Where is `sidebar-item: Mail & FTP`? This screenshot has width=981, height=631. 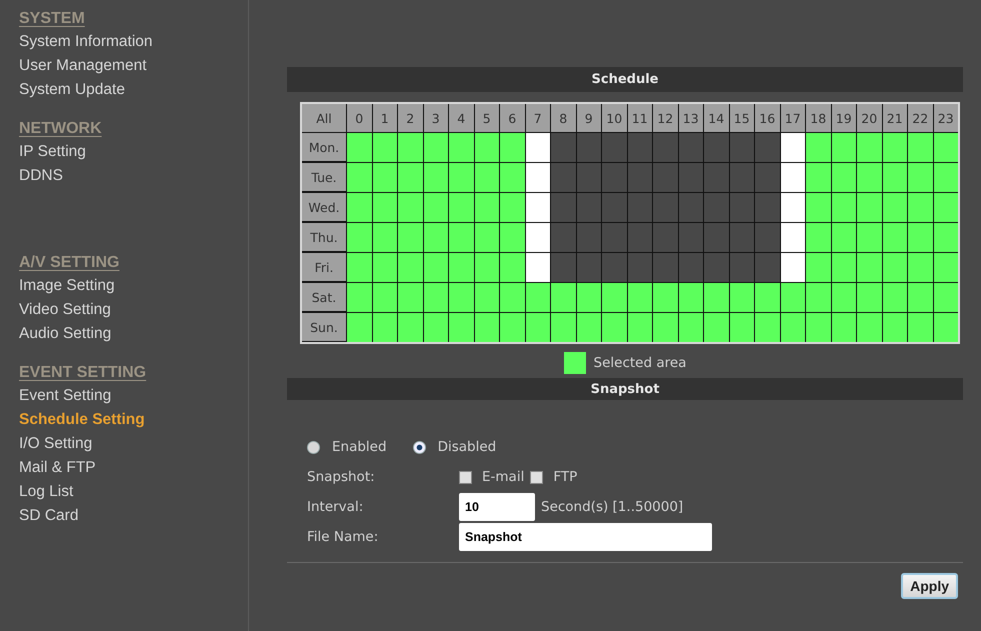 sidebar-item: Mail & FTP is located at coordinates (57, 468).